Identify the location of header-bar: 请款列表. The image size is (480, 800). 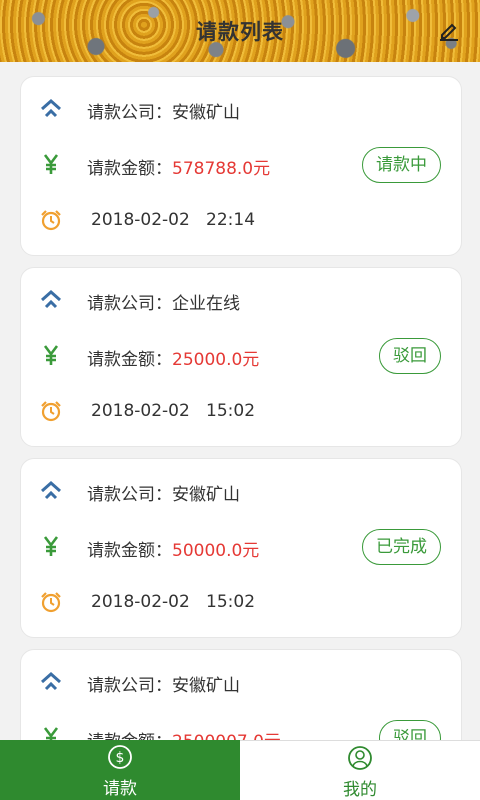
(240, 31).